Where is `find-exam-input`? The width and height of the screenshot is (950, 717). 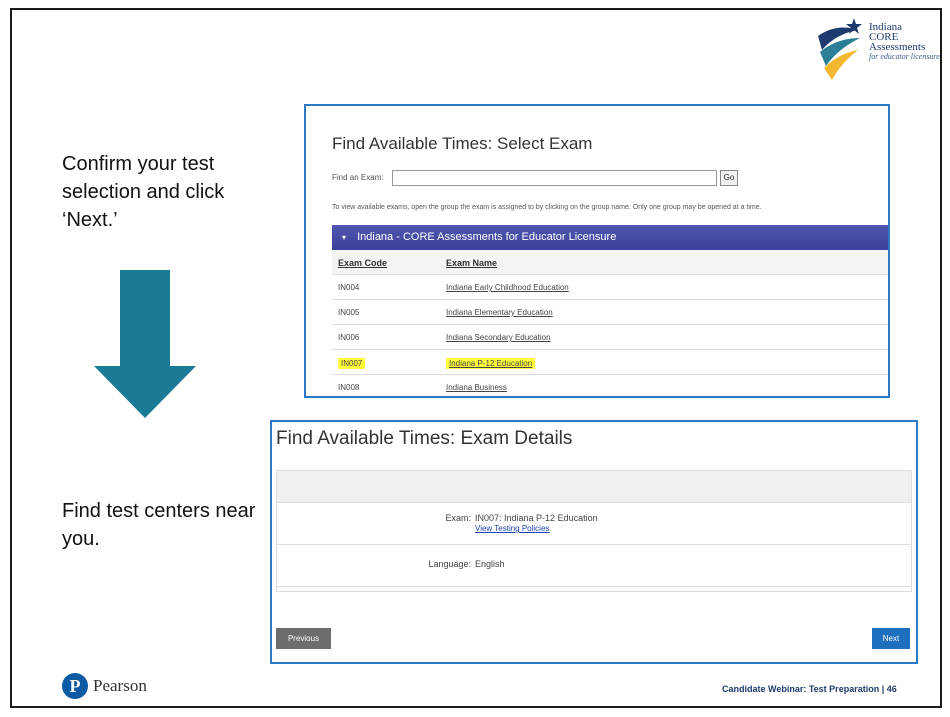
find-exam-input is located at coordinates (554, 178).